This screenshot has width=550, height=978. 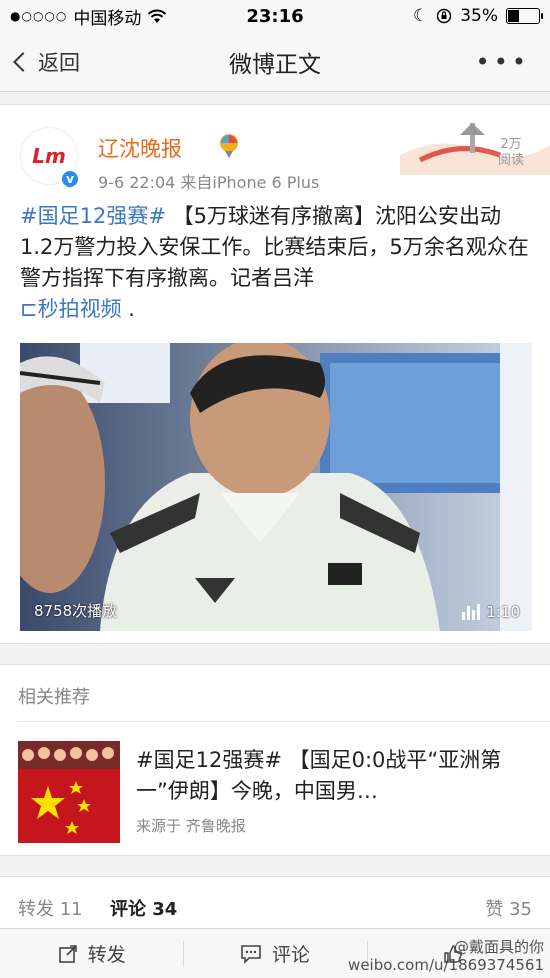 I want to click on tab-like: 赞 35, so click(x=508, y=908).